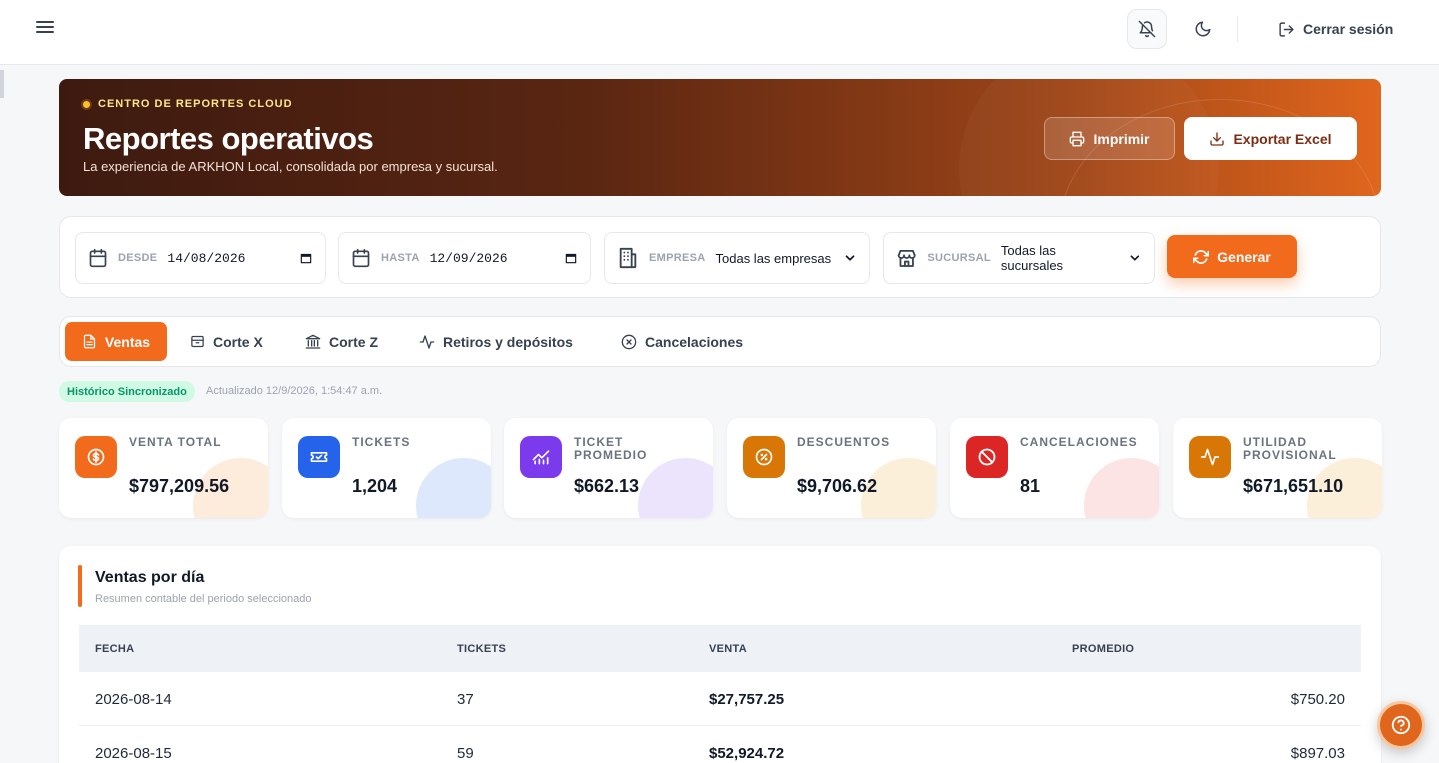  What do you see at coordinates (1201, 256) in the screenshot?
I see `refresh-icon` at bounding box center [1201, 256].